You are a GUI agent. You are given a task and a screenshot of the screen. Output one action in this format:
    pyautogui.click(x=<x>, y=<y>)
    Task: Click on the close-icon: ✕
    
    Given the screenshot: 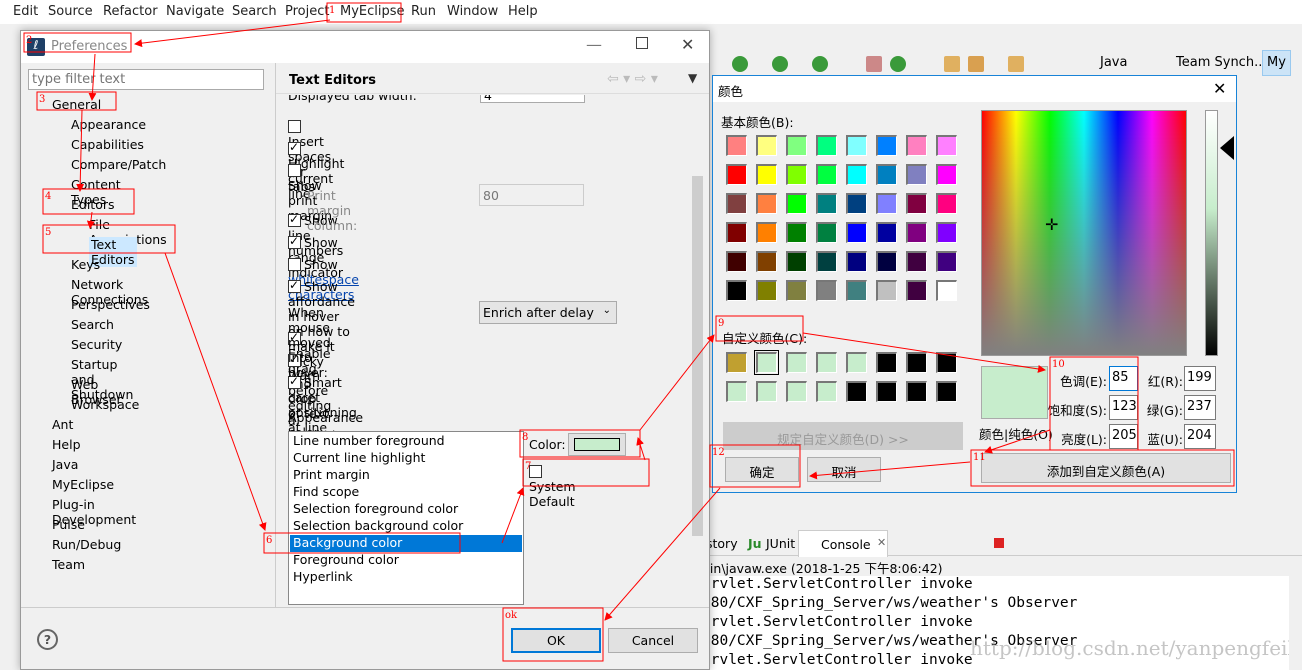 What is the action you would take?
    pyautogui.click(x=881, y=542)
    